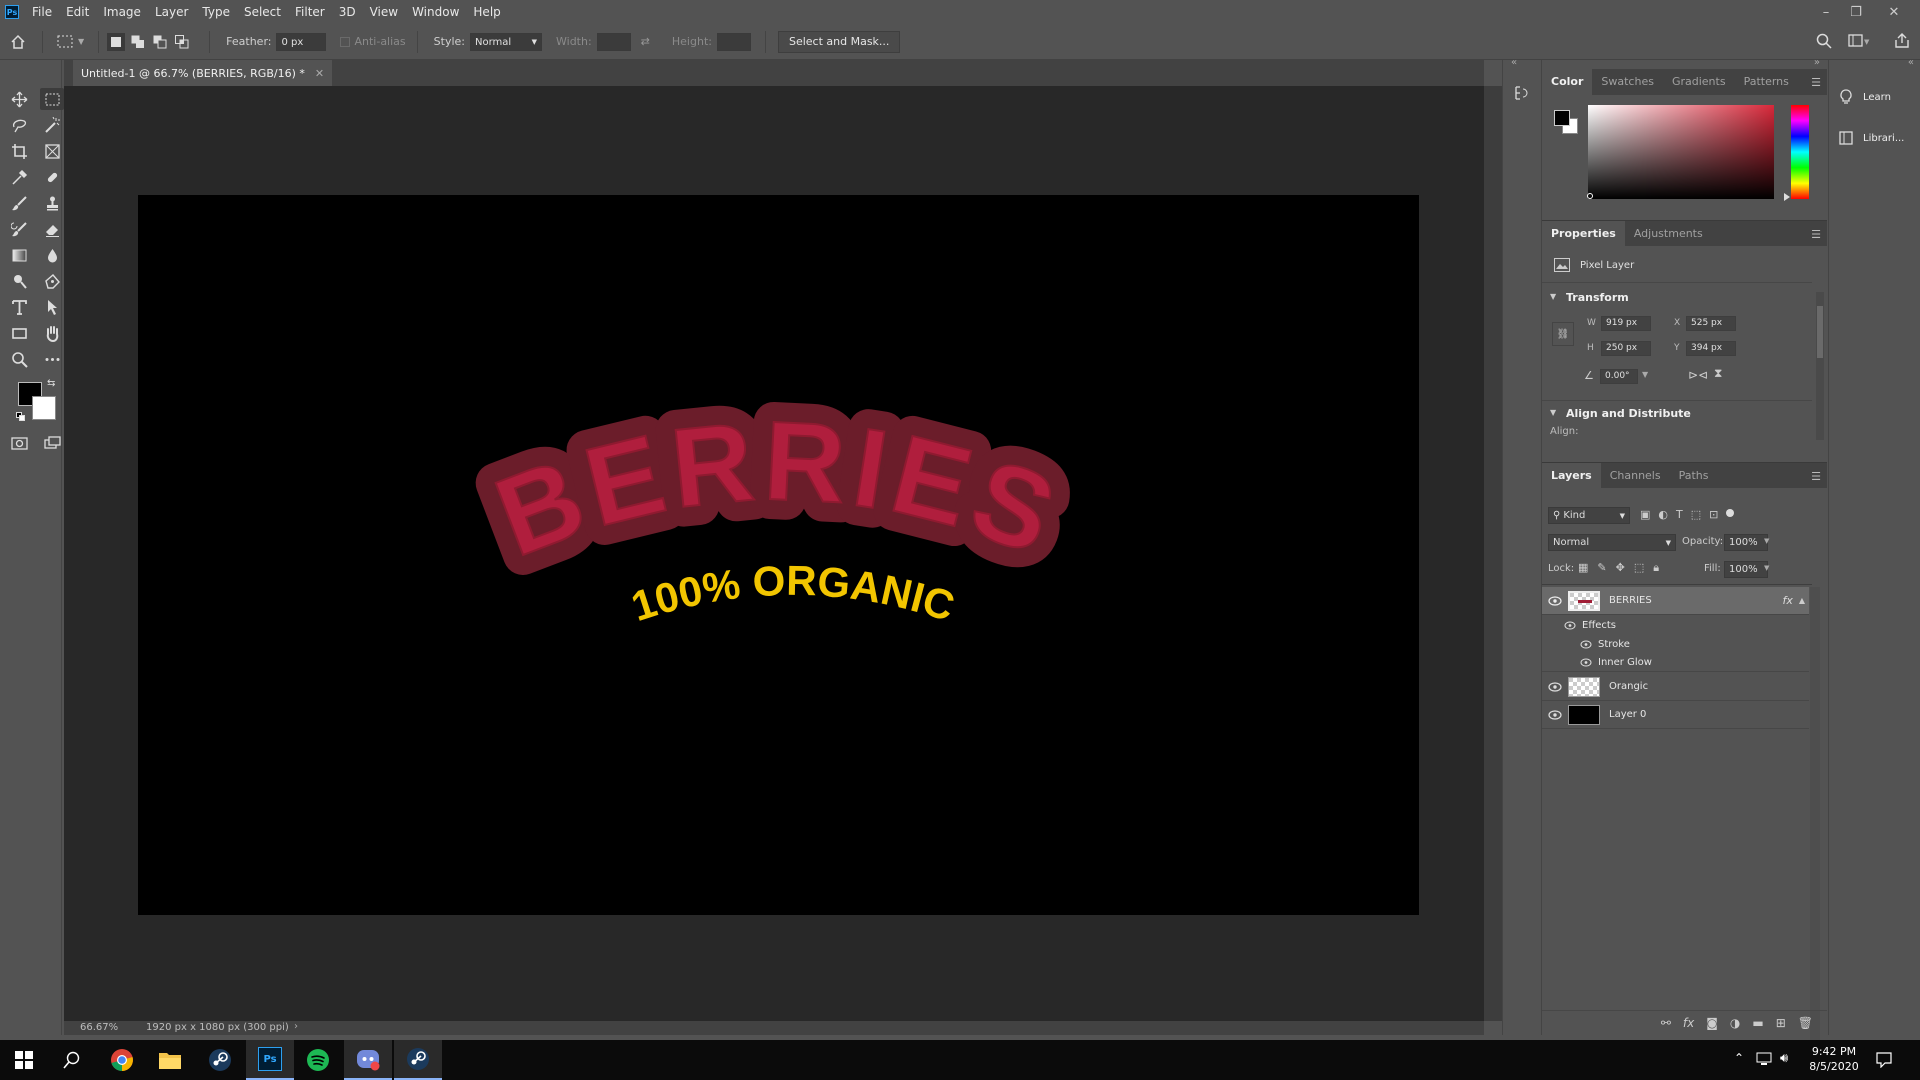 This screenshot has width=1920, height=1080. Describe the element at coordinates (19, 281) in the screenshot. I see `dodge-tool-icon` at that location.